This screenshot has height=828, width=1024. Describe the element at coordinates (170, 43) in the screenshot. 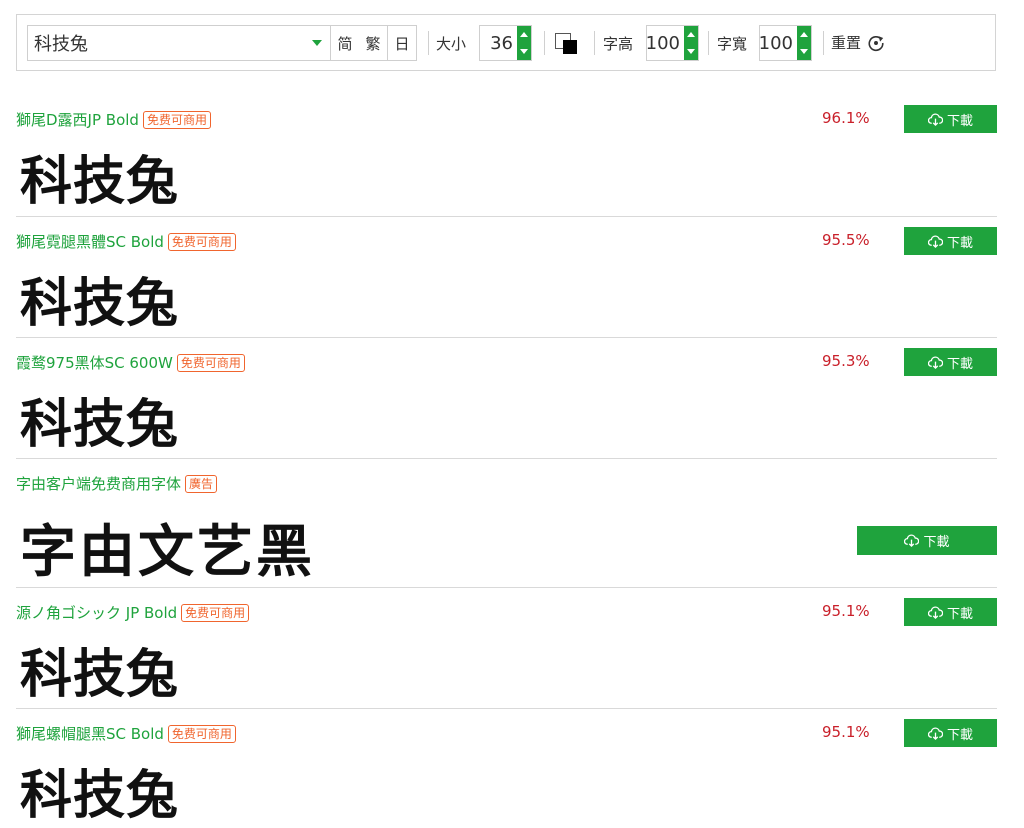

I see `preview-text-input` at that location.